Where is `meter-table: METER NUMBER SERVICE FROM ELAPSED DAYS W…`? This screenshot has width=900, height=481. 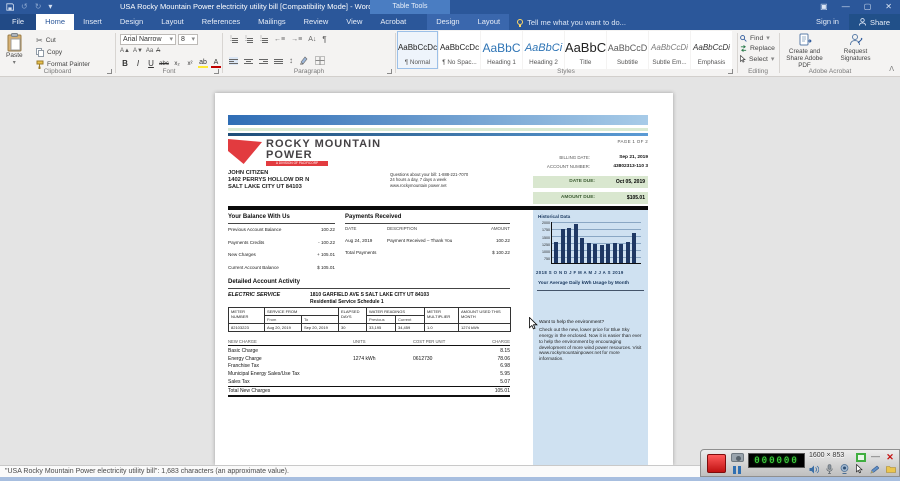
meter-table: METER NUMBER SERVICE FROM ELAPSED DAYS W… is located at coordinates (370, 319).